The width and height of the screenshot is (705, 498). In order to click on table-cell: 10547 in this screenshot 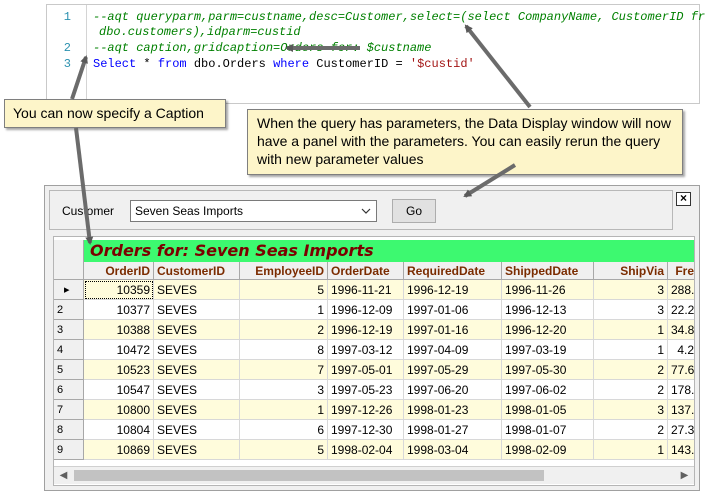, I will do `click(119, 390)`.